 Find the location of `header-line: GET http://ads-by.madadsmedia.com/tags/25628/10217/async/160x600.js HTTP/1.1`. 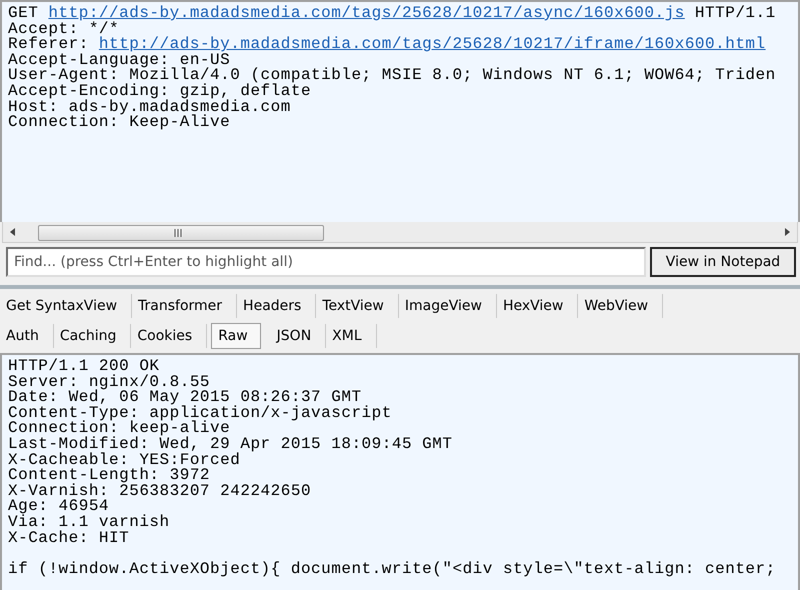

header-line: GET http://ads-by.madadsmedia.com/tags/25628/10217/async/160x600.js HTTP/1.1 is located at coordinates (392, 14).